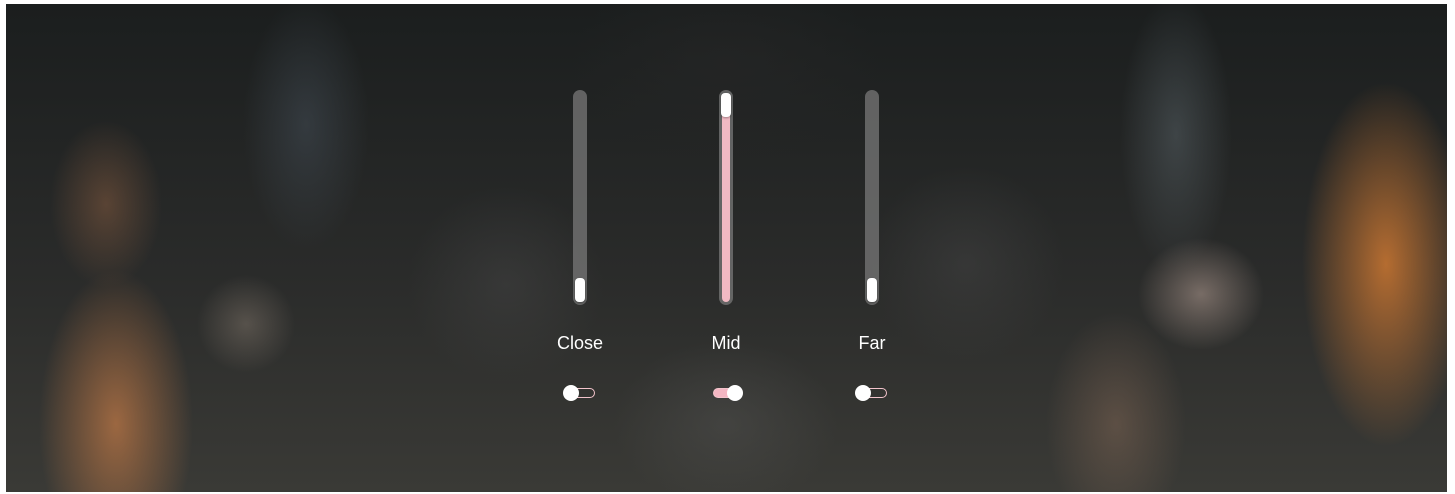  What do you see at coordinates (872, 343) in the screenshot?
I see `channel-label: Far` at bounding box center [872, 343].